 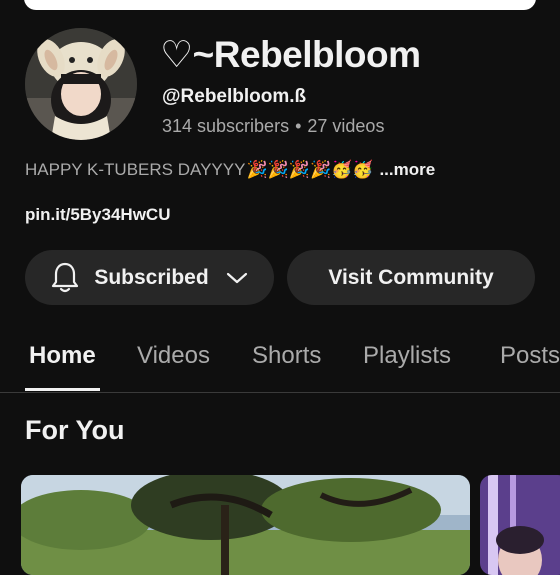 I want to click on subscribed-label: Subscribed, so click(x=151, y=277).